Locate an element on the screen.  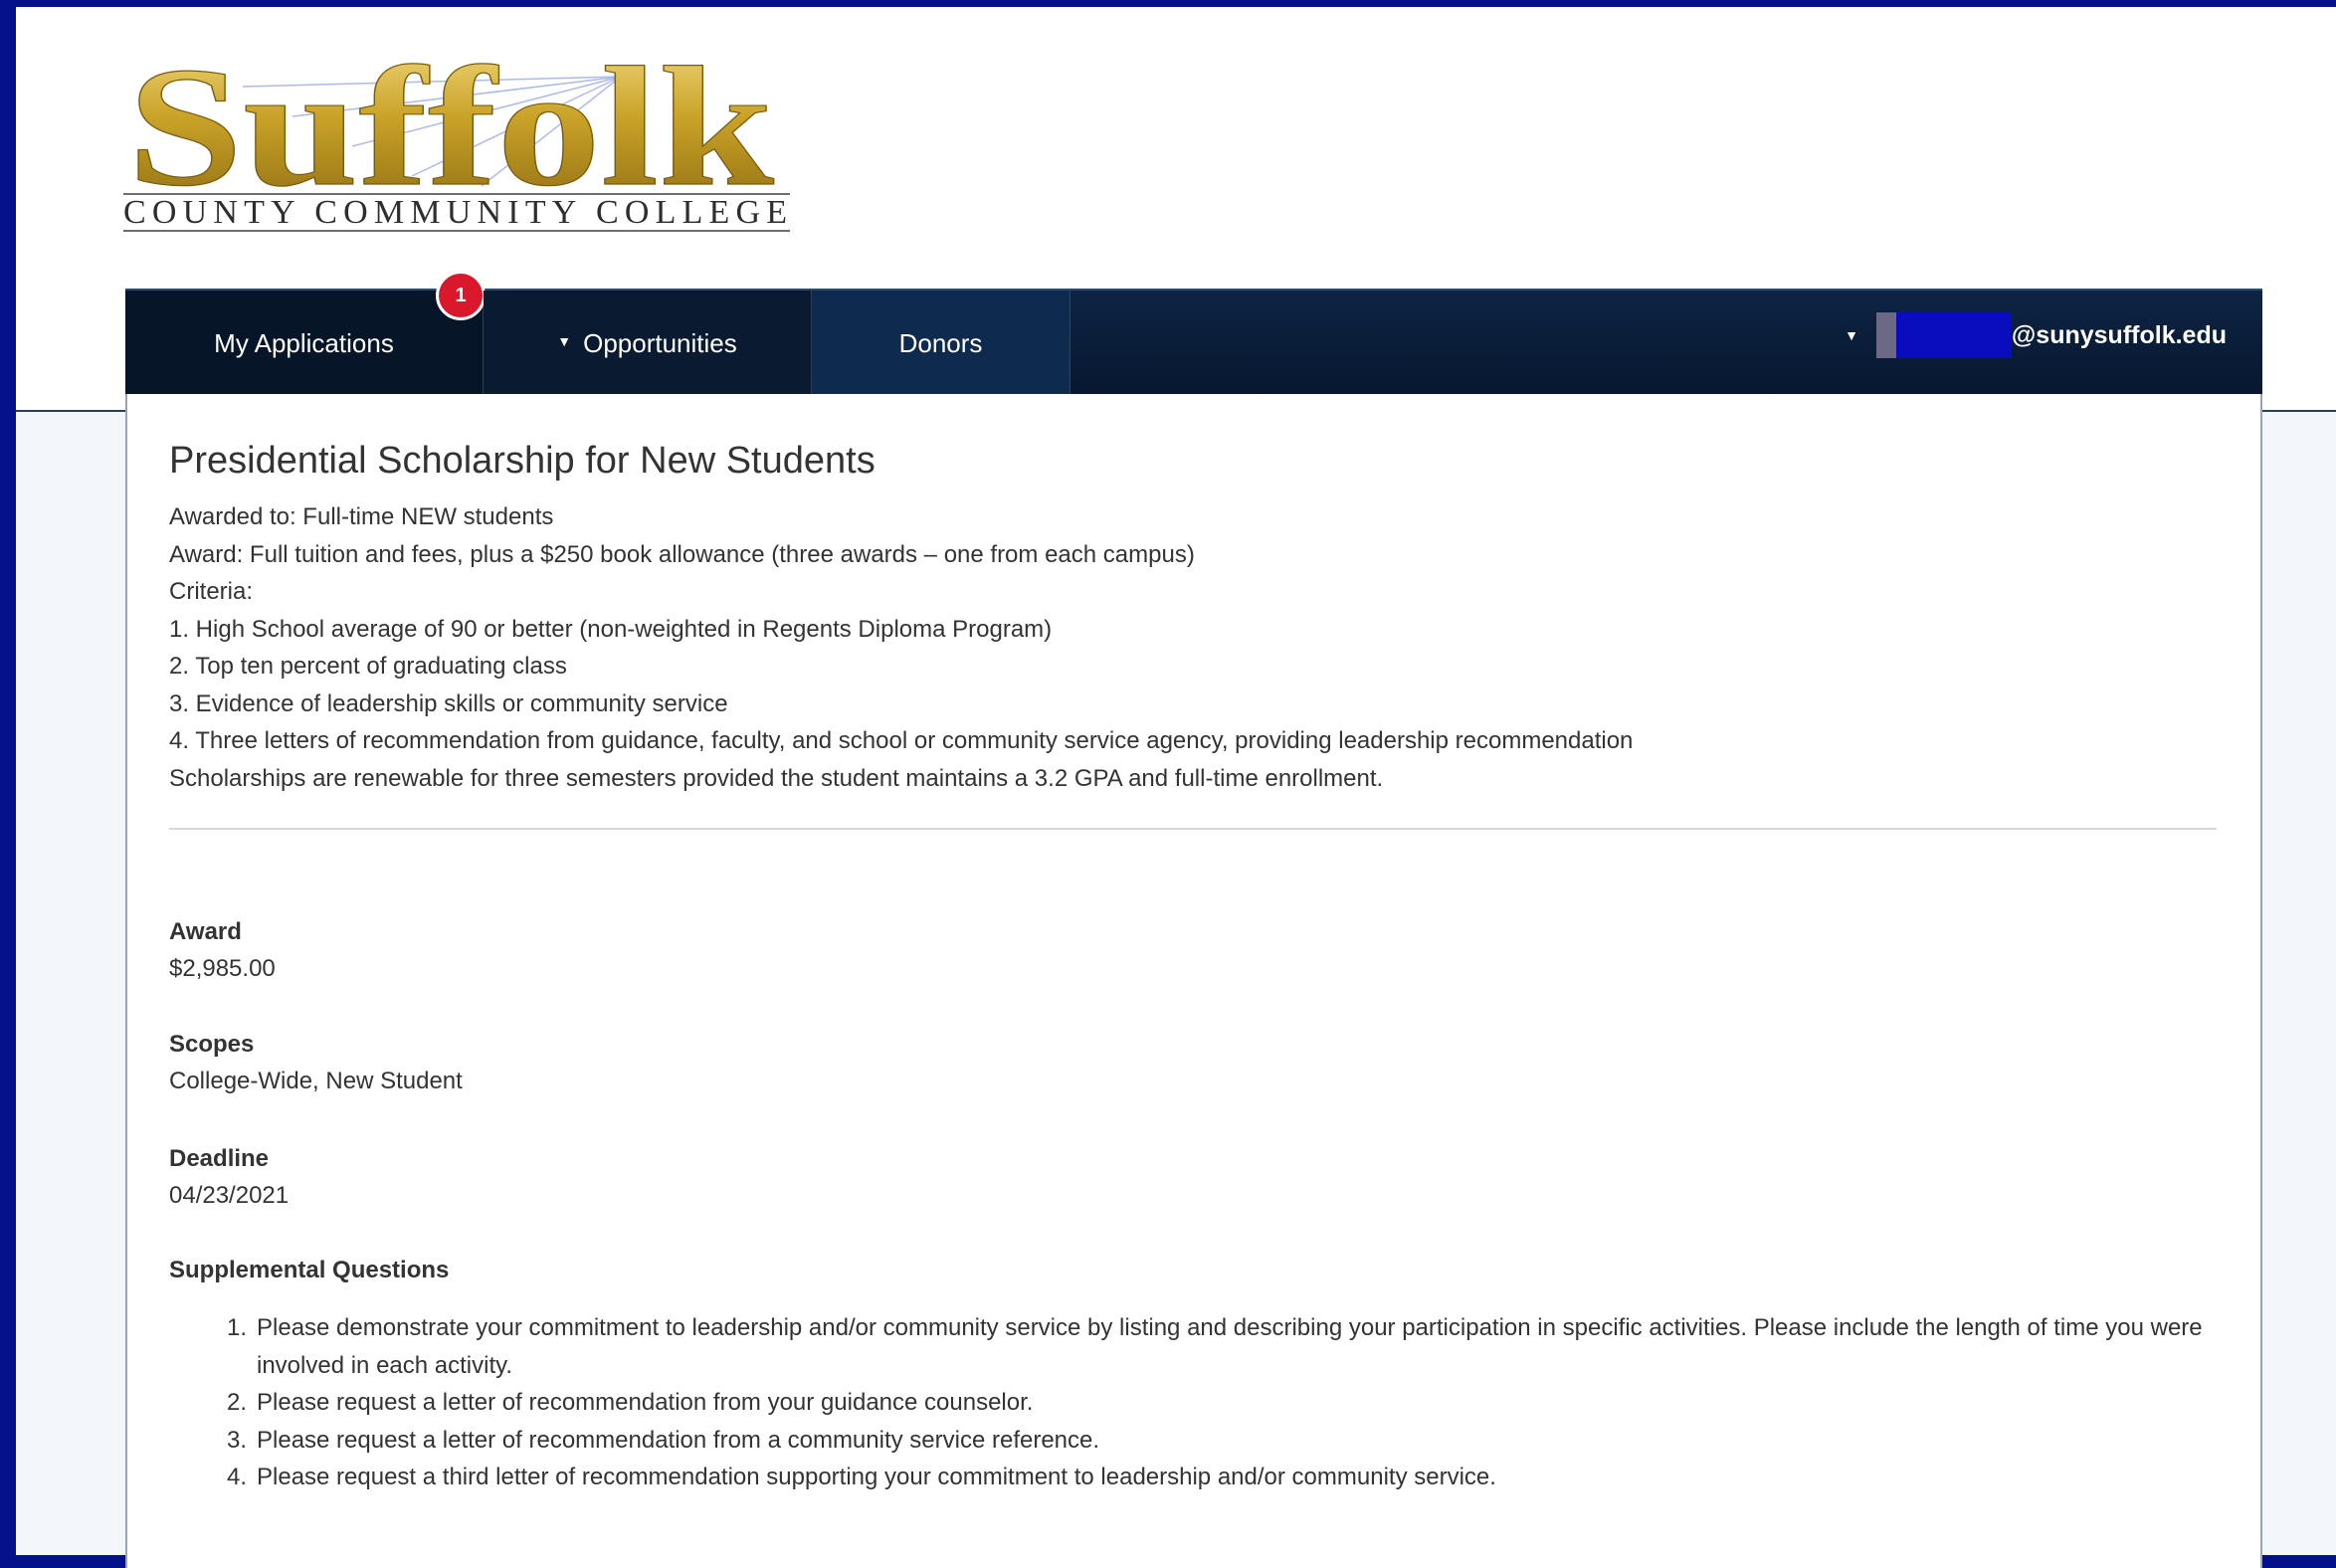
logo-wordmark: Suffolk is located at coordinates (451, 116).